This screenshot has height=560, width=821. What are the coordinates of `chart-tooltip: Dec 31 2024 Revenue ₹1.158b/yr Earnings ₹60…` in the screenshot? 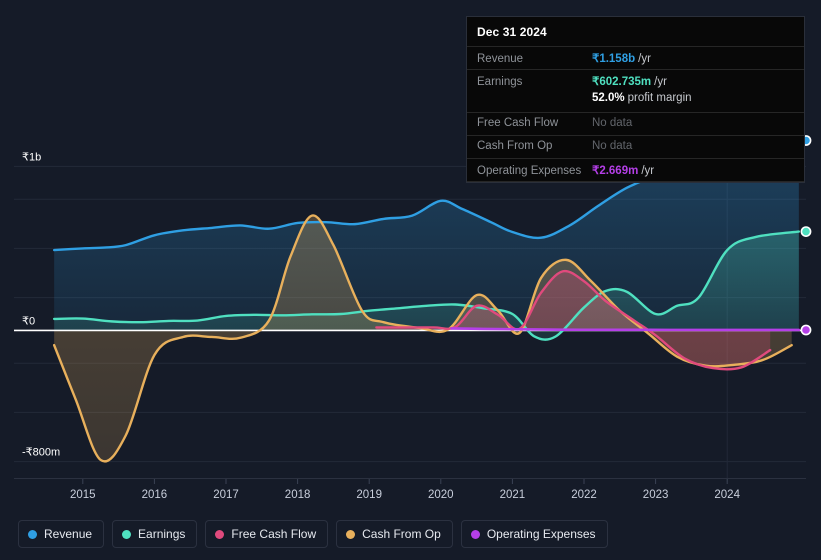 It's located at (635, 99).